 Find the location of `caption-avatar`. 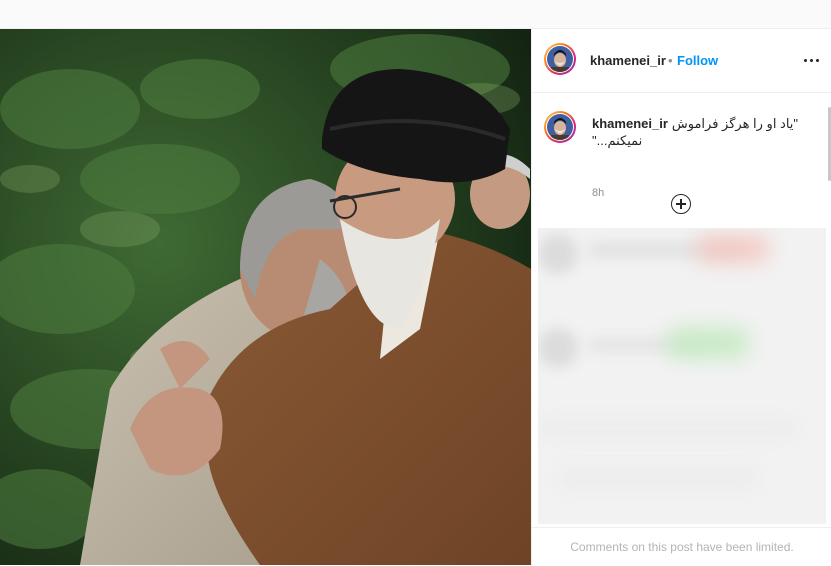

caption-avatar is located at coordinates (560, 127).